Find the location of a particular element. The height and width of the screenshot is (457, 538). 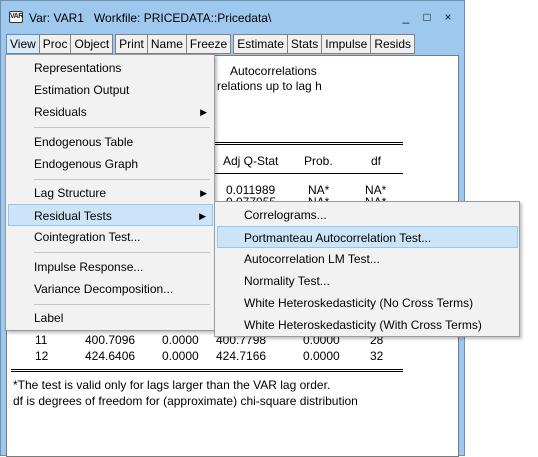

freeze-button: Freeze is located at coordinates (208, 44).